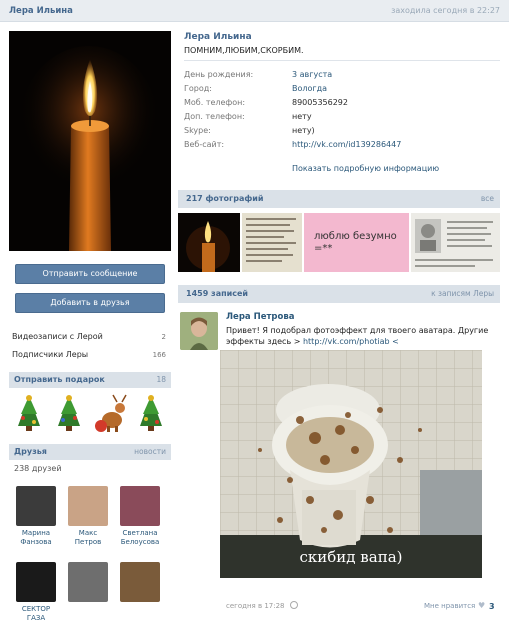 Image resolution: width=509 pixels, height=623 pixels. I want to click on info-value: Вологда, so click(309, 88).